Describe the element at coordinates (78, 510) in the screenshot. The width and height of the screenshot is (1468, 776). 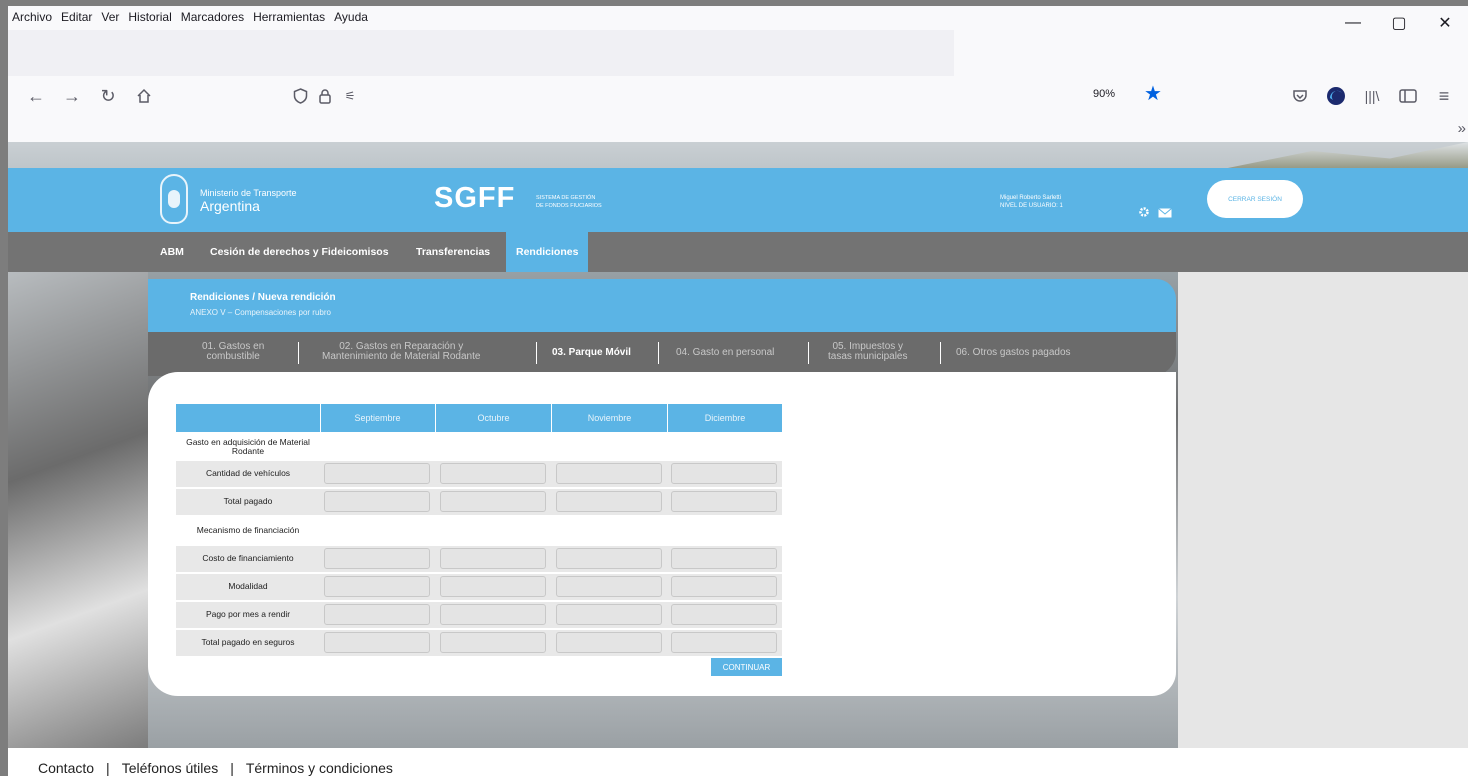
I see `background-photo` at that location.